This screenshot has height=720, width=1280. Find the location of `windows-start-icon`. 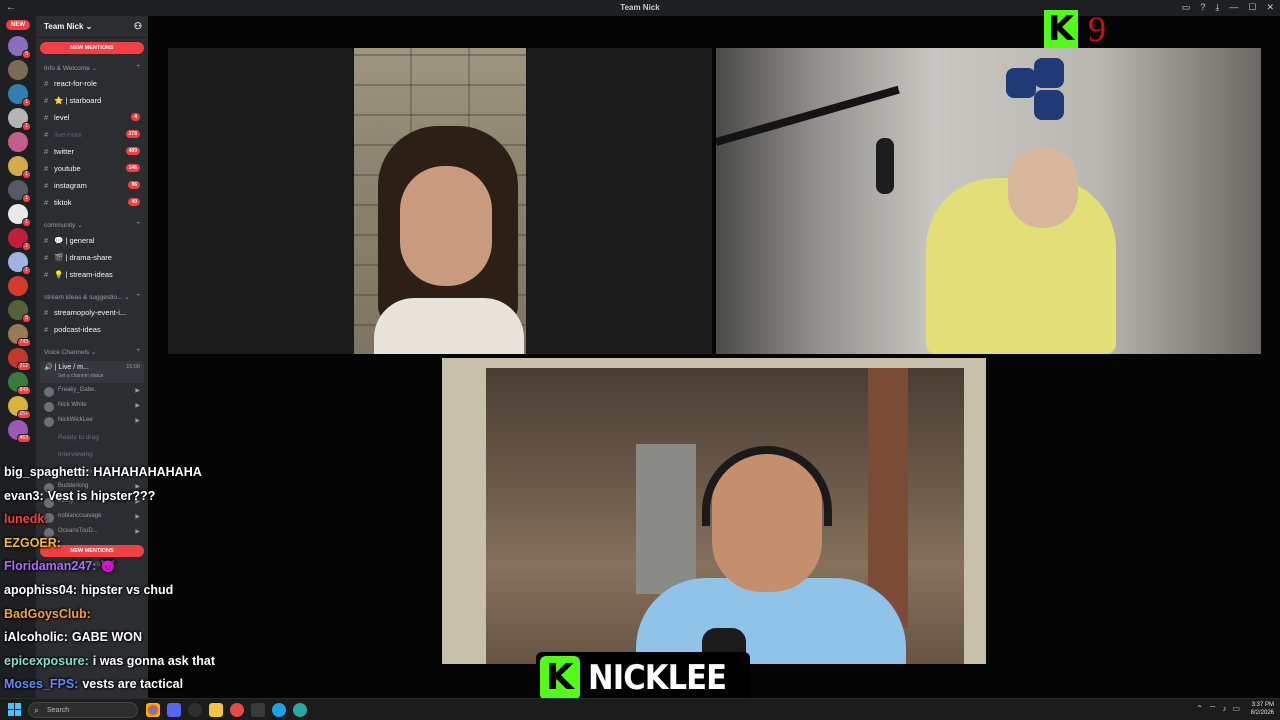

windows-start-icon is located at coordinates (14, 709).